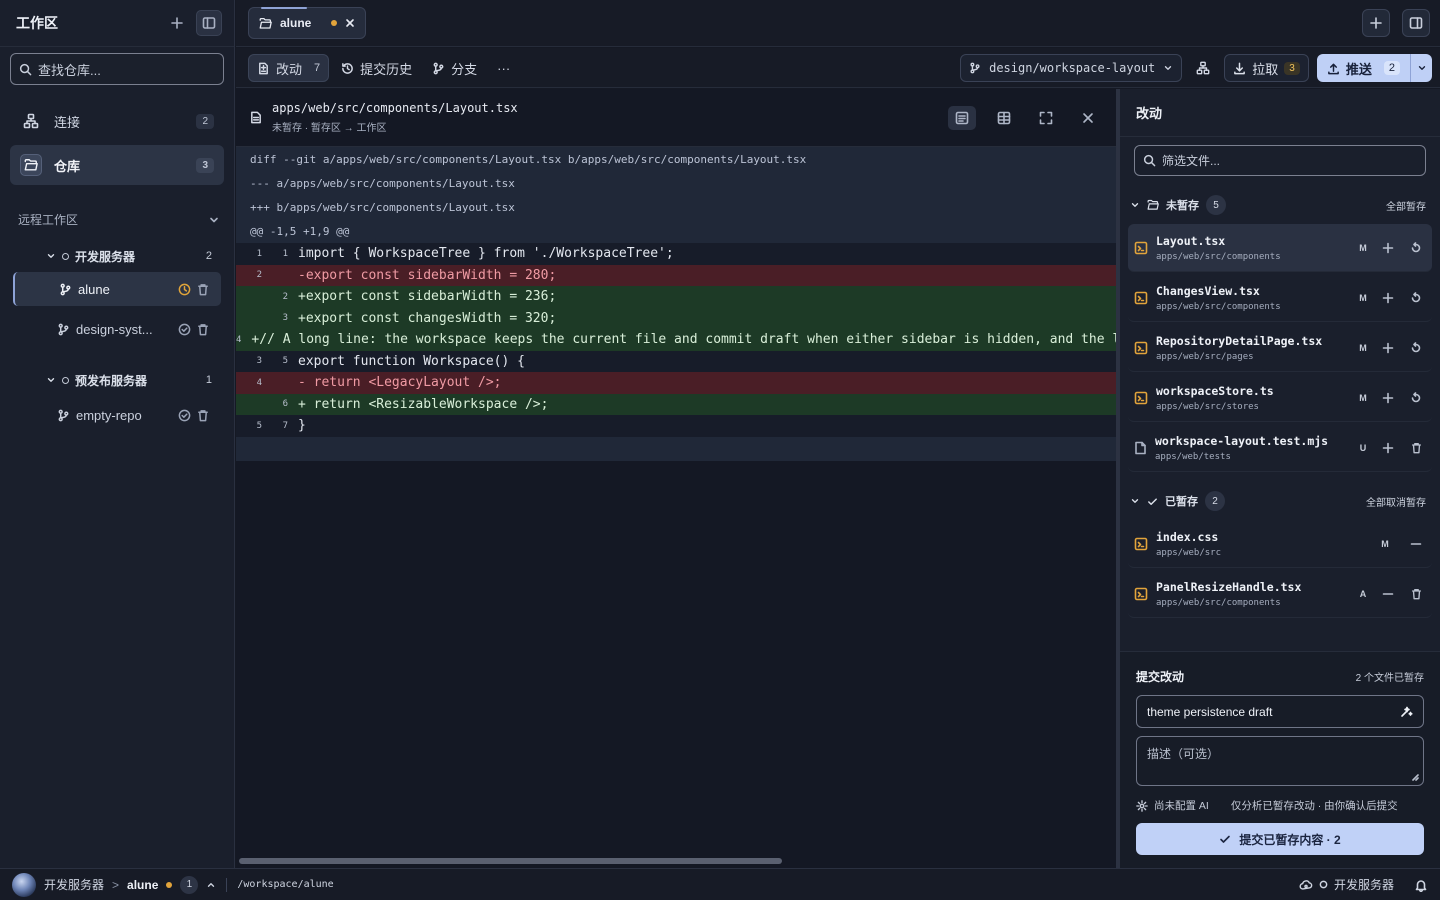 The image size is (1440, 900). I want to click on undo-icon, so click(1416, 296).